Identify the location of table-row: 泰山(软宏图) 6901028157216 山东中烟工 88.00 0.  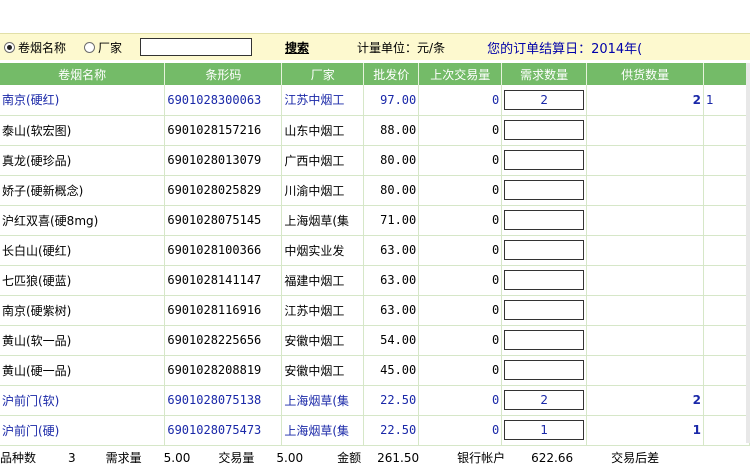
(375, 130).